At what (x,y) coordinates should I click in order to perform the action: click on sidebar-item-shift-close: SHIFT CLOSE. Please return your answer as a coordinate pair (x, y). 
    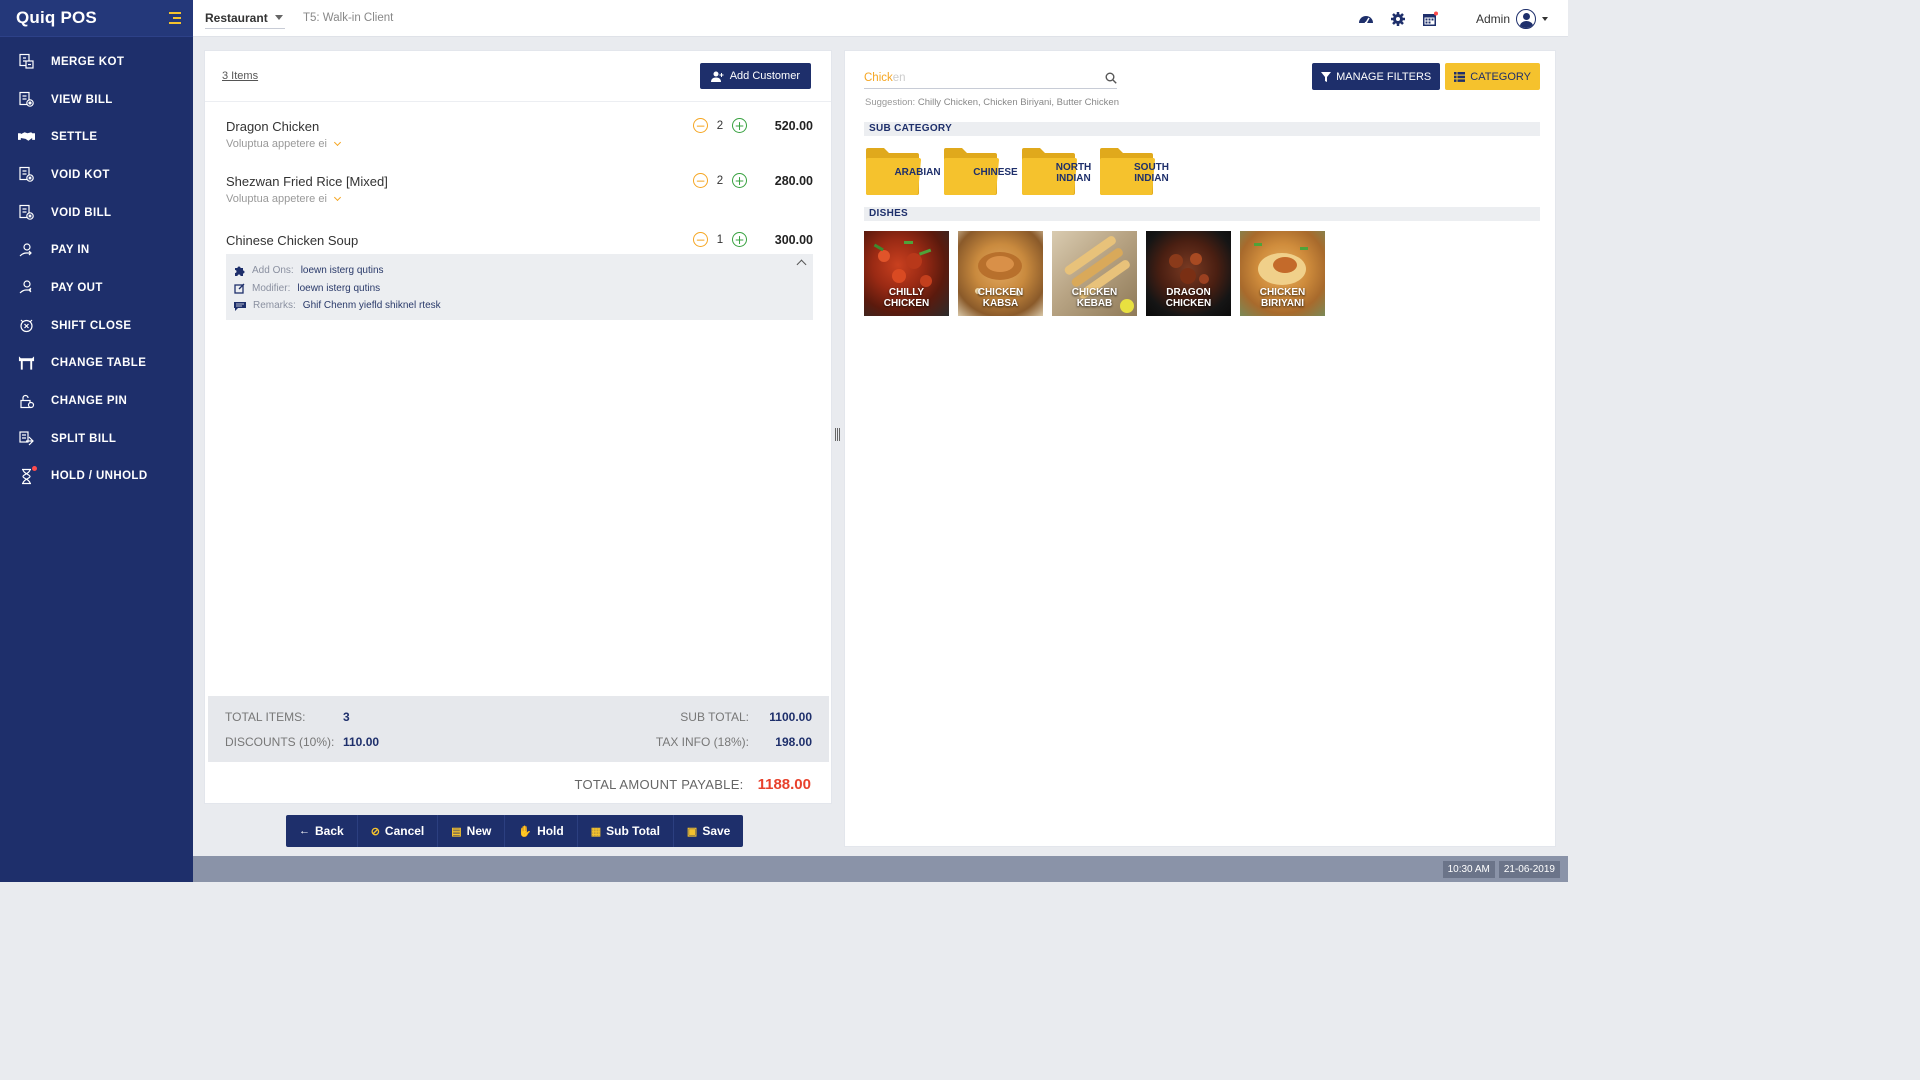
    Looking at the image, I should click on (96, 326).